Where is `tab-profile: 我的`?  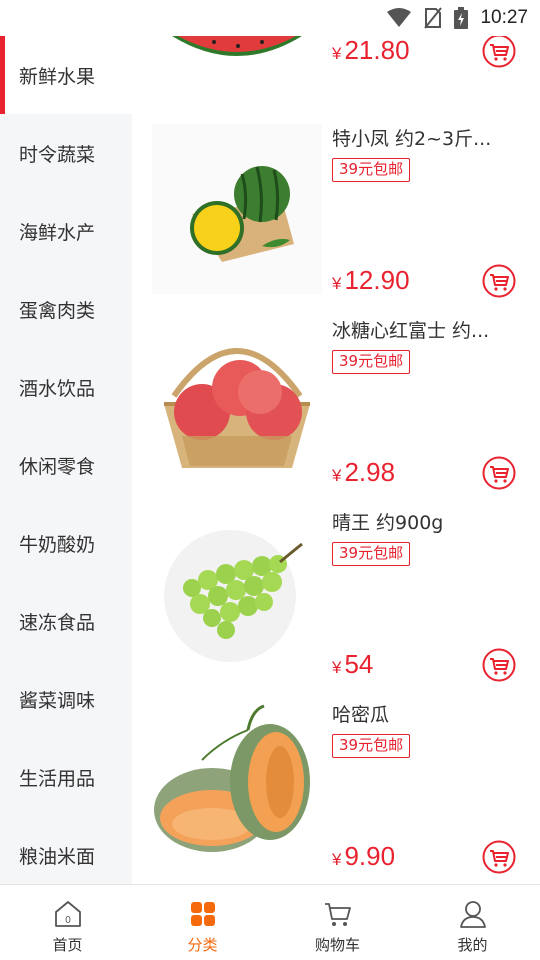 tab-profile: 我的 is located at coordinates (472, 922).